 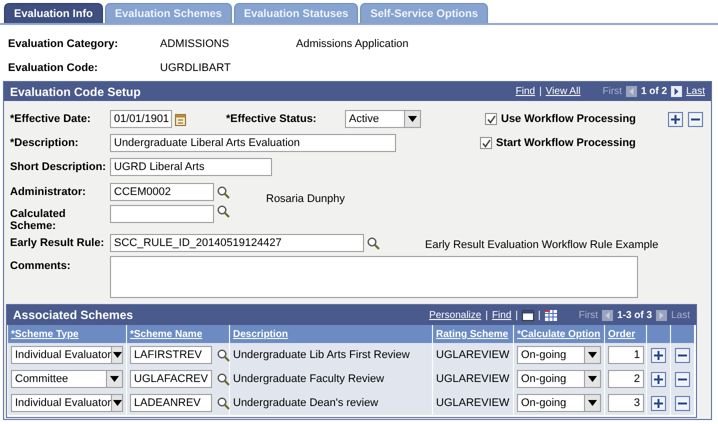 I want to click on page-count: 1-3 of 3, so click(x=634, y=315).